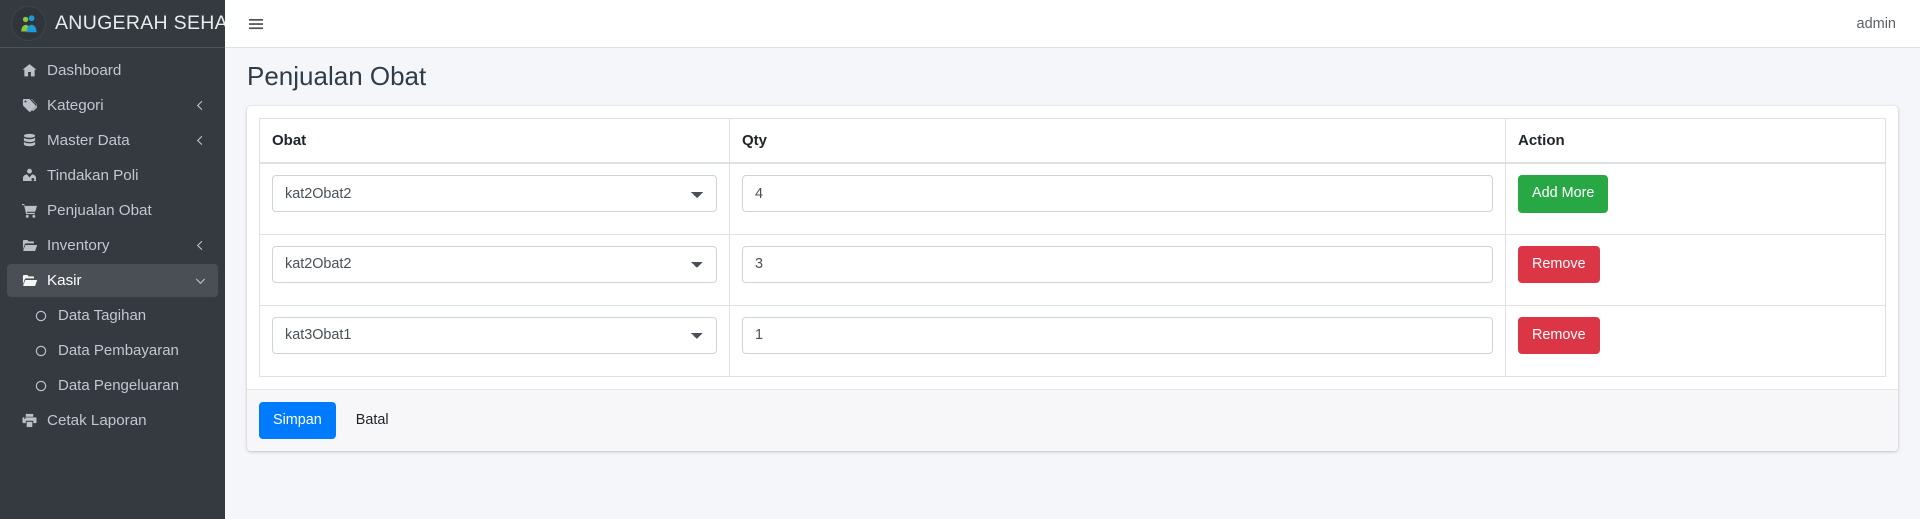  What do you see at coordinates (256, 24) in the screenshot?
I see `hamburger-icon` at bounding box center [256, 24].